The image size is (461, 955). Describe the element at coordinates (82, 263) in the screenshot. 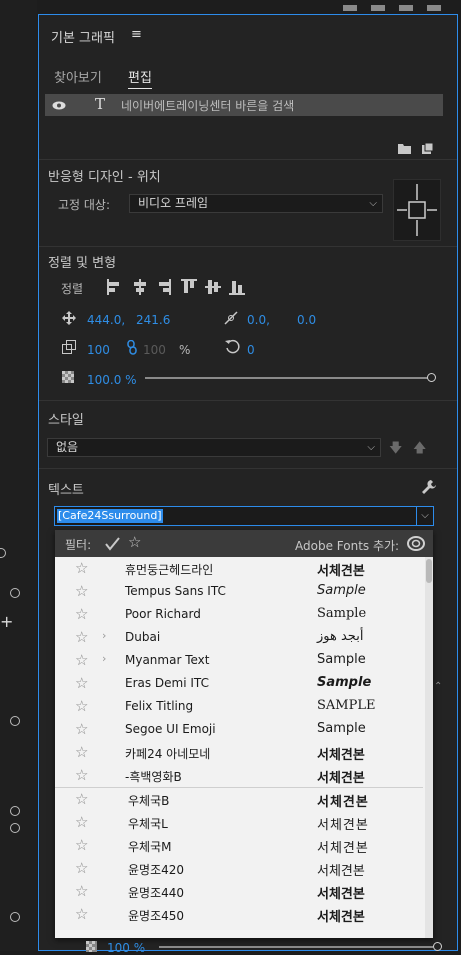

I see `align-transform-title: 정렬 및 변형` at that location.